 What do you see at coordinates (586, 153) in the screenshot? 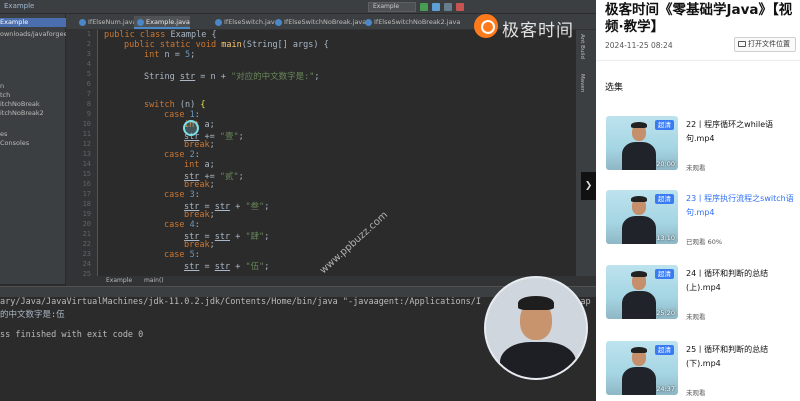
I see `side-tool-strip: Ant Build Maven` at bounding box center [586, 153].